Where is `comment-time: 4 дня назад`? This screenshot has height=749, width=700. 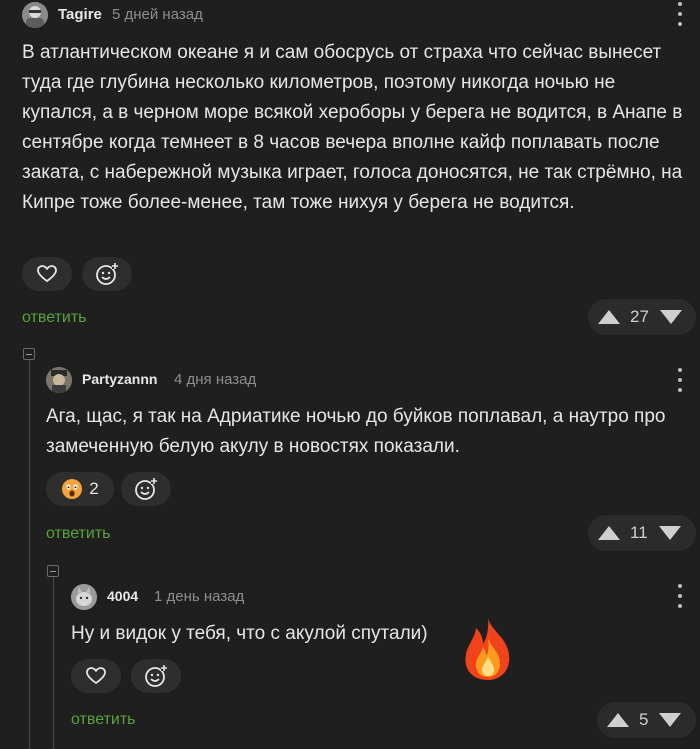
comment-time: 4 дня назад is located at coordinates (215, 379).